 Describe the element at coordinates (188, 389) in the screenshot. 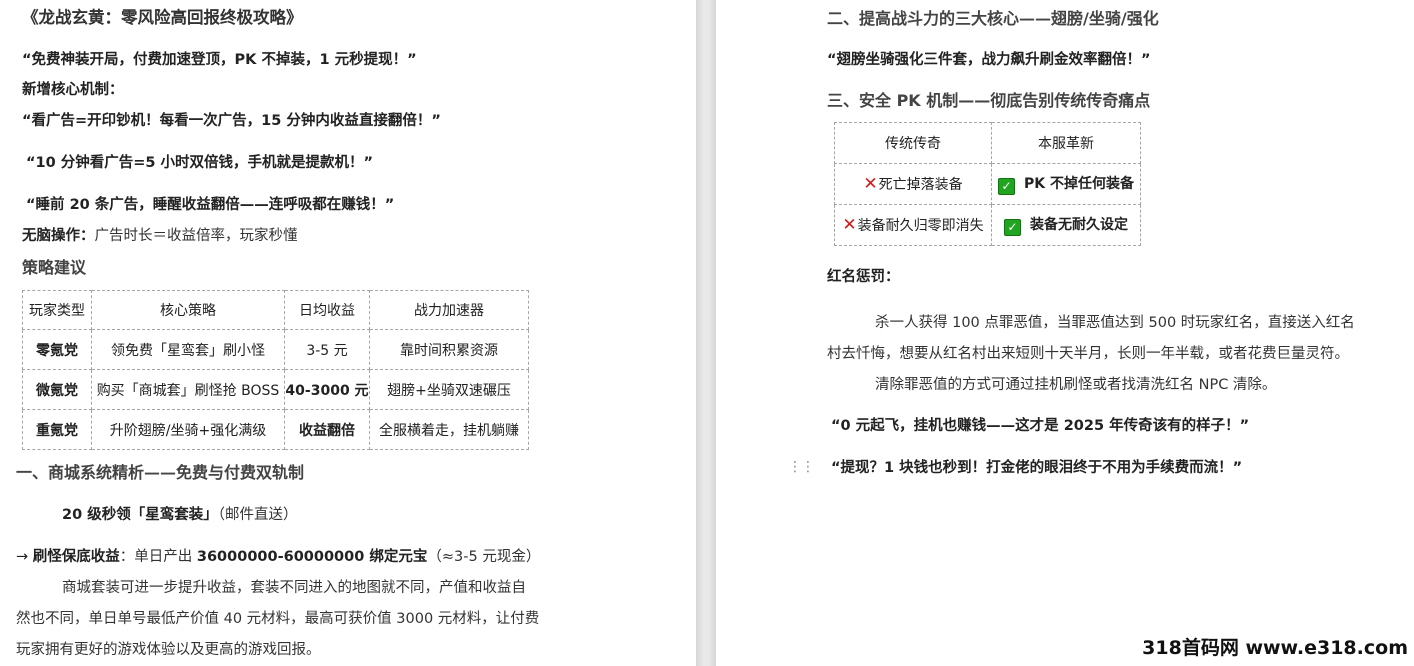

I see `table-cell: 购买「商城套」刷怪抢 BOSS` at that location.